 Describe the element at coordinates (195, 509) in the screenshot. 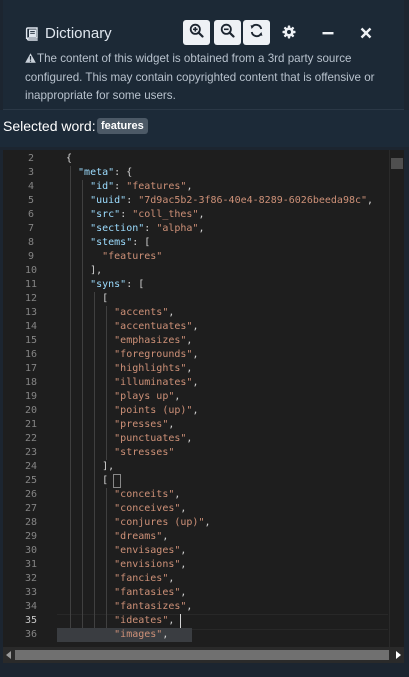

I see `code-line: 27 "conceives",` at that location.